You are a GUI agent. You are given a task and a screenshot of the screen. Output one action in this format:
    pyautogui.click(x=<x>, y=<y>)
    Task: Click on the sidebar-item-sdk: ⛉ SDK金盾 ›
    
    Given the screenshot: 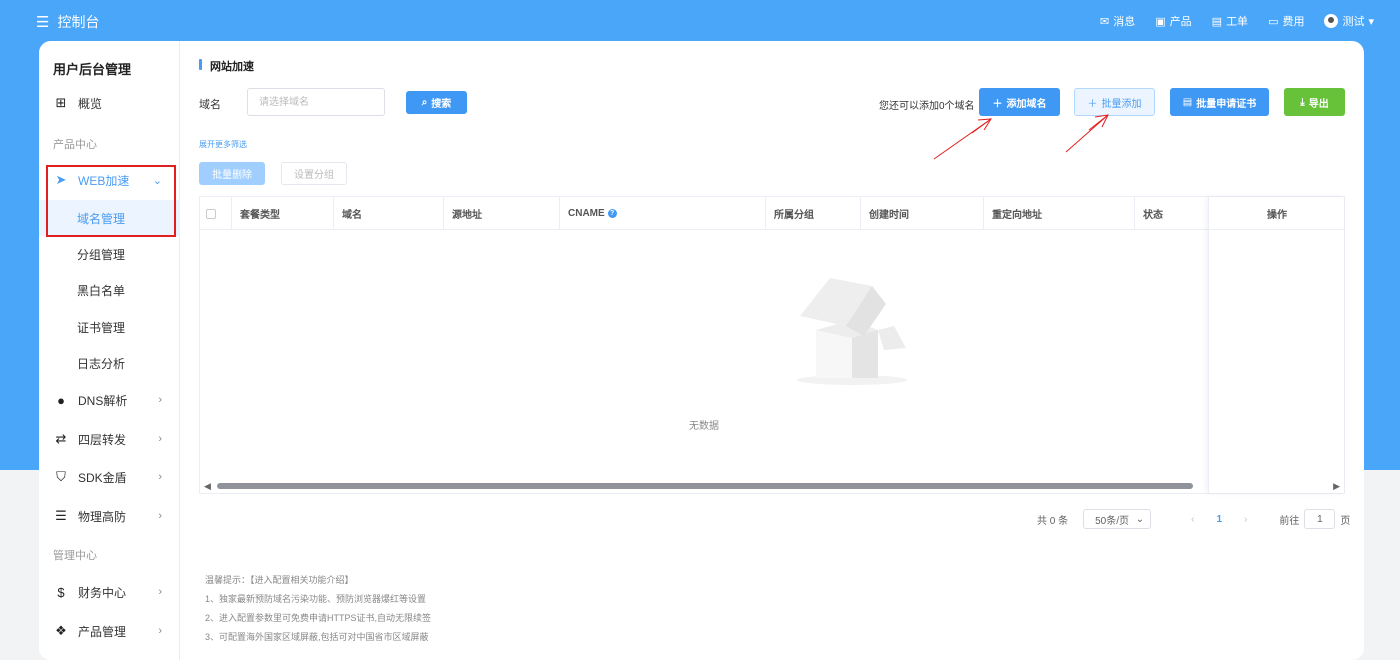 What is the action you would take?
    pyautogui.click(x=109, y=477)
    